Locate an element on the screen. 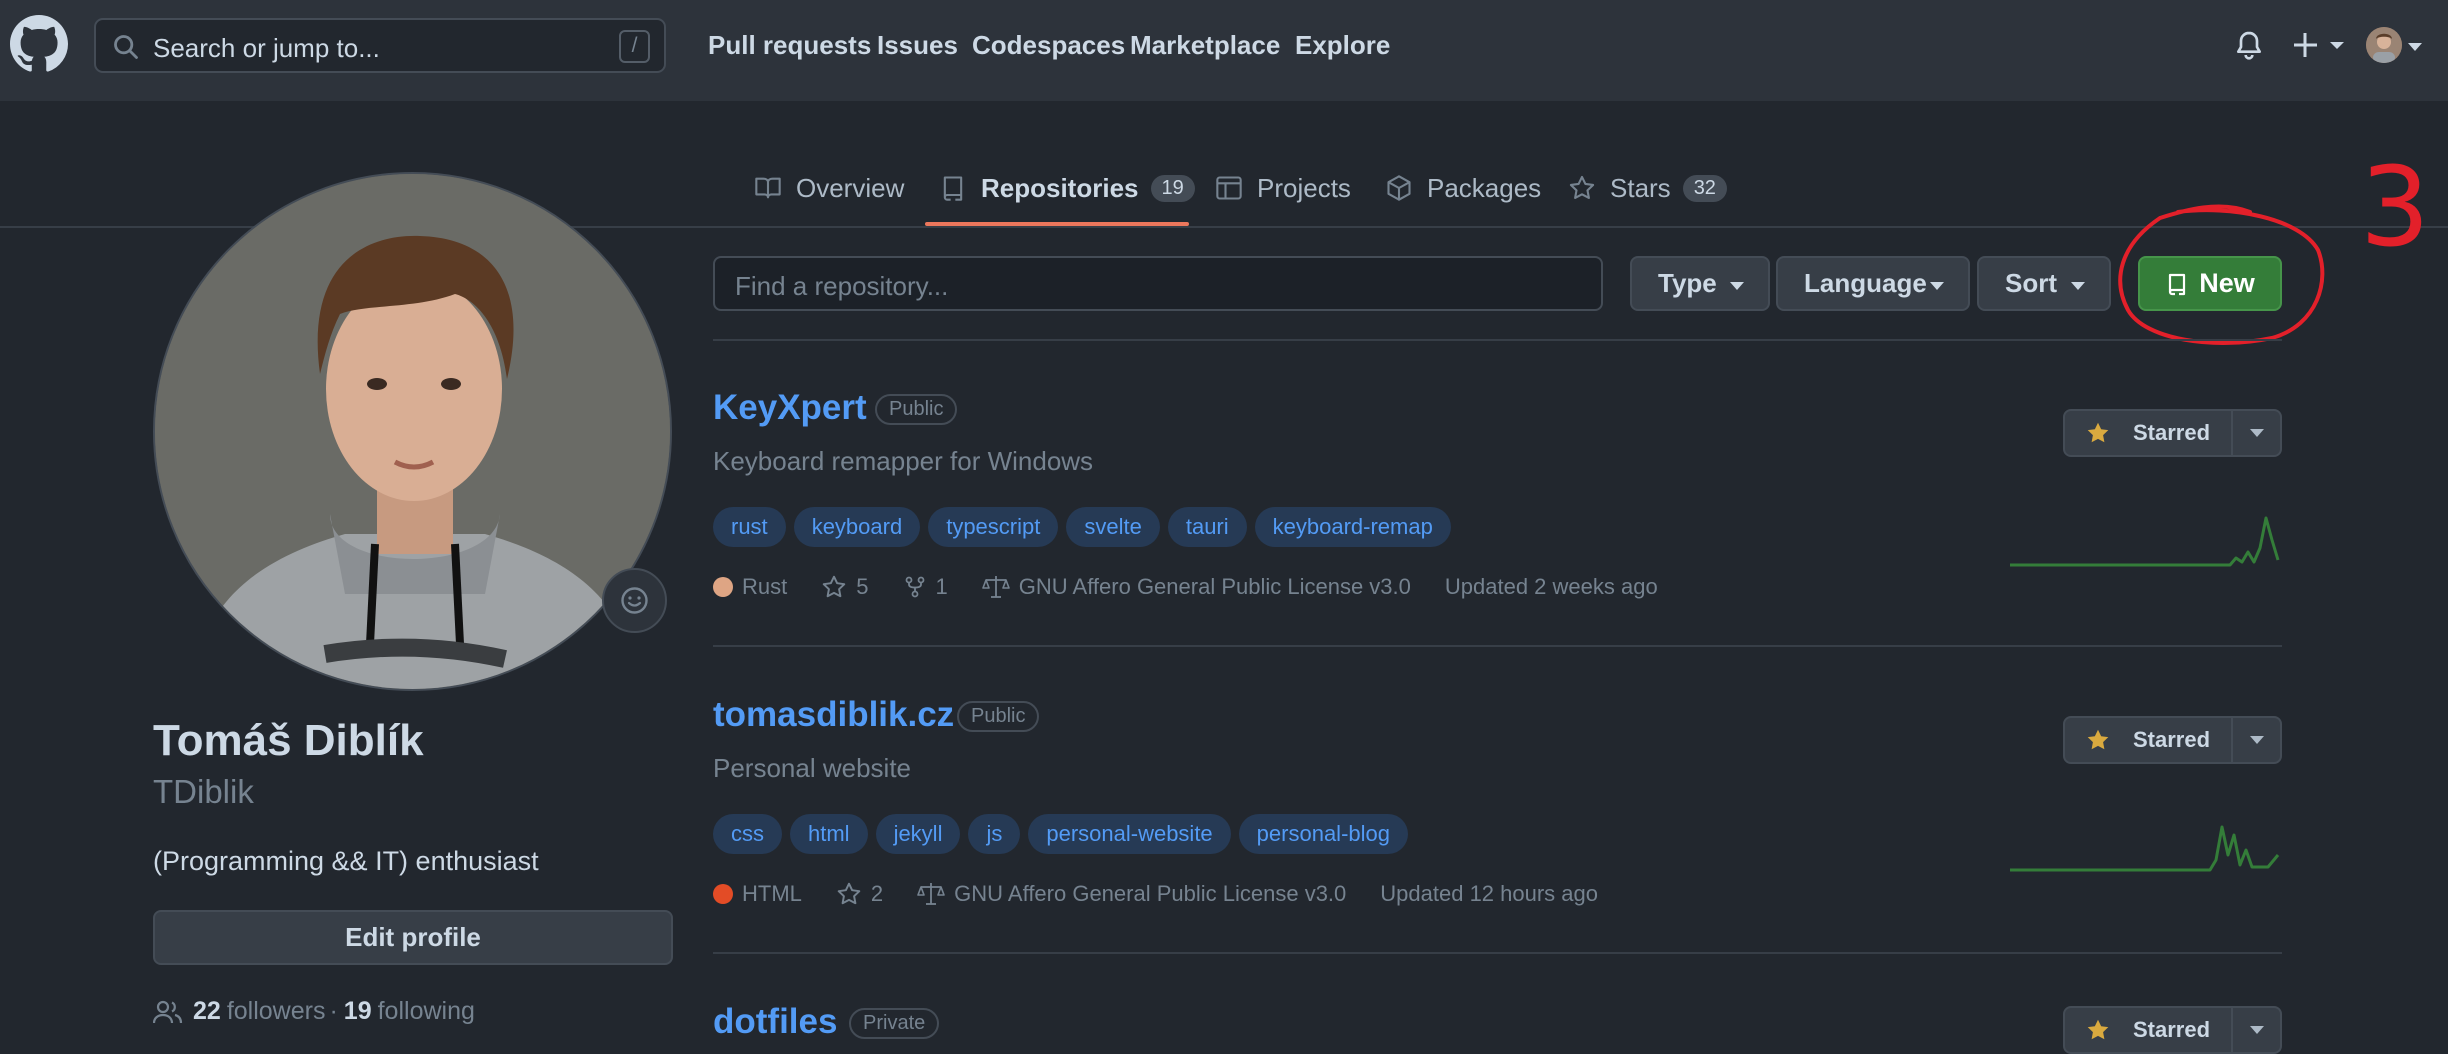 Image resolution: width=2448 pixels, height=1054 pixels. topic-tag: personal-website is located at coordinates (1129, 834).